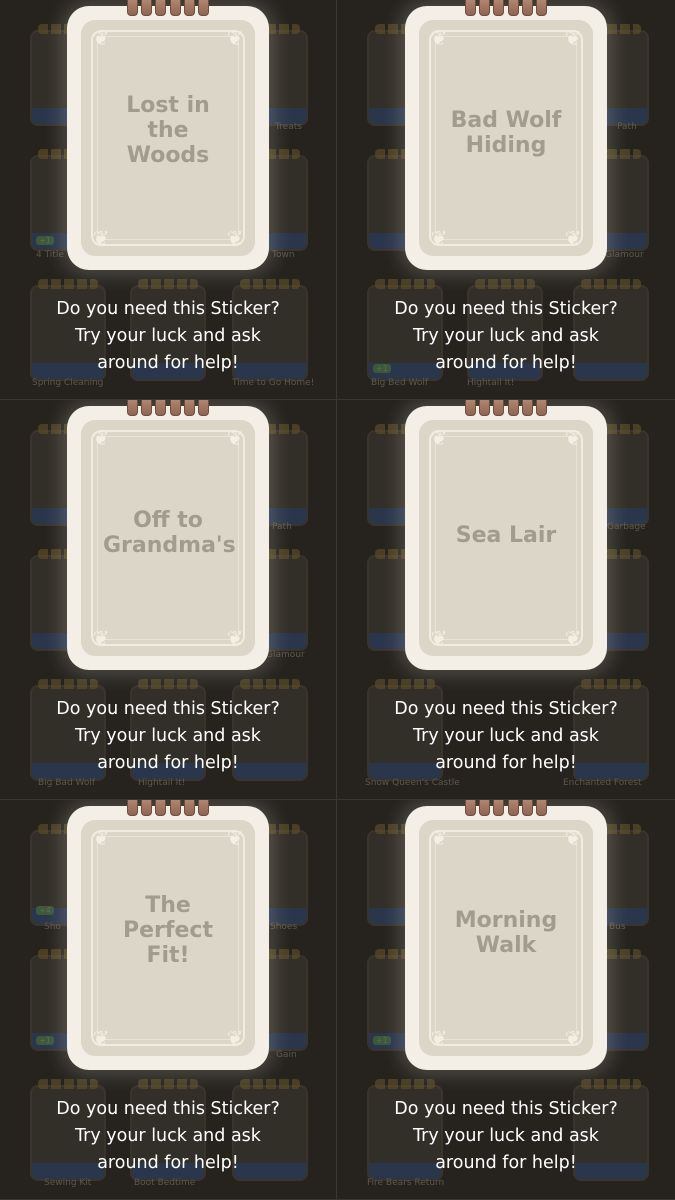  I want to click on sticker-placeholder: ❦ ❦ ❦ ❦ The Perfect Fit!, so click(168, 938).